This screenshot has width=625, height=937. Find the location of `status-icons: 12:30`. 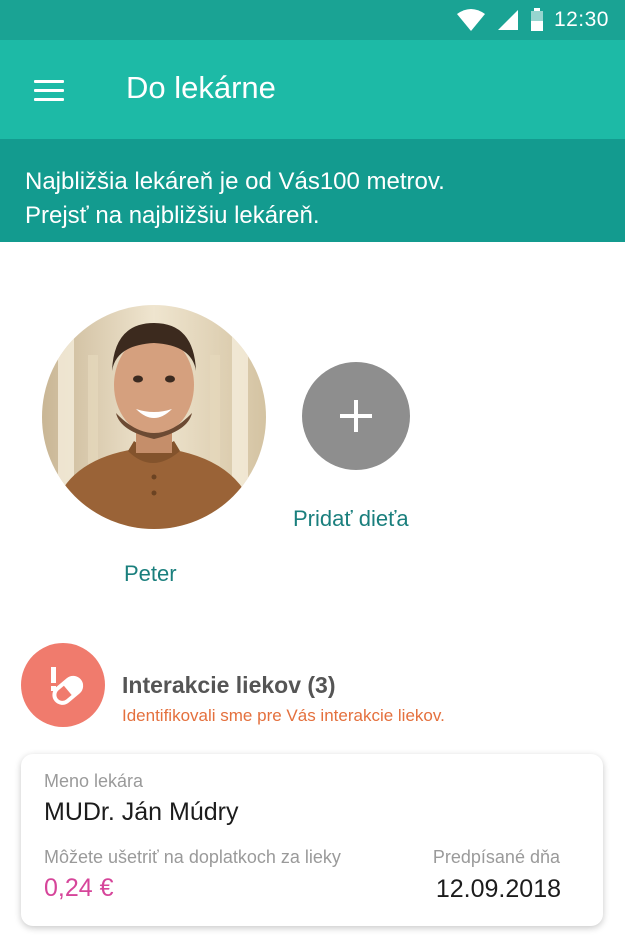

status-icons: 12:30 is located at coordinates (532, 20).